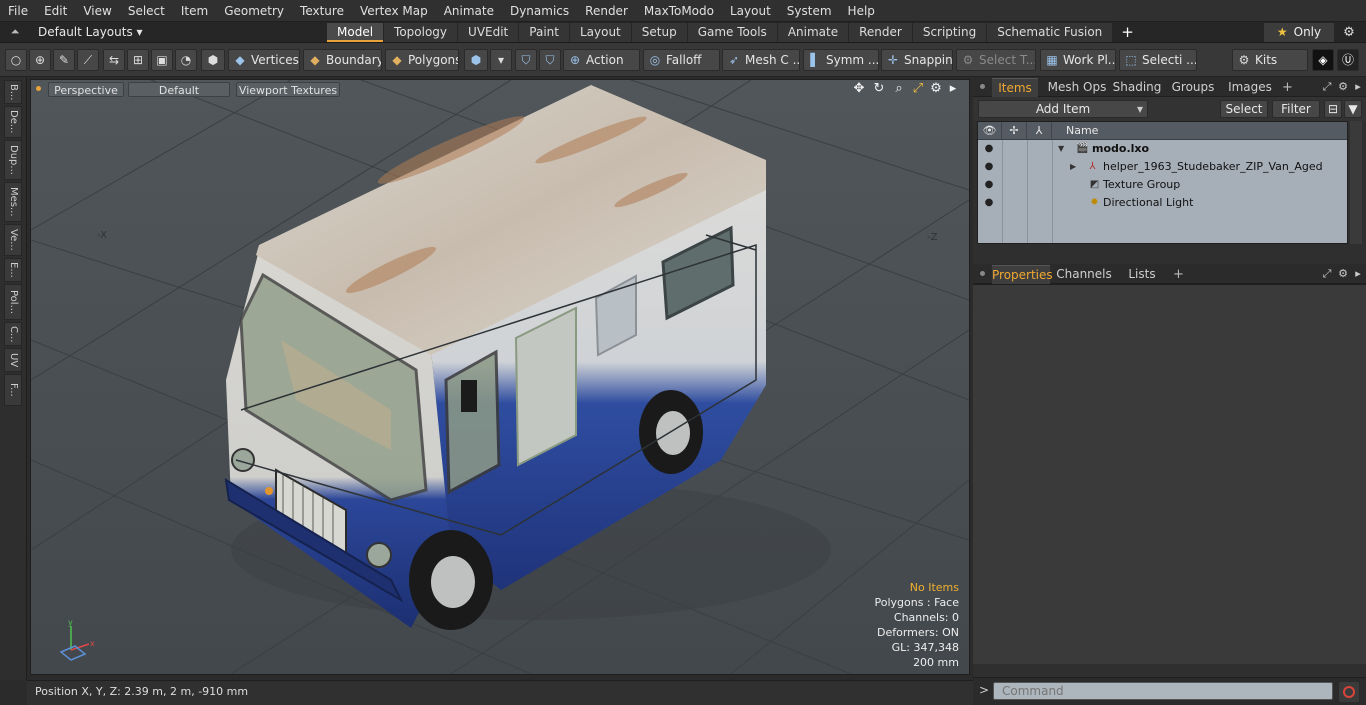 The image size is (1366, 705). What do you see at coordinates (97, 11) in the screenshot?
I see `menu-view: View` at bounding box center [97, 11].